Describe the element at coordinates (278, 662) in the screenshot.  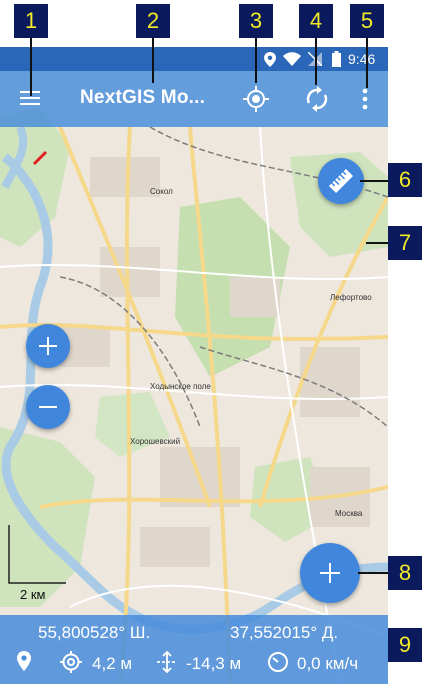
I see `speedometer-icon` at that location.